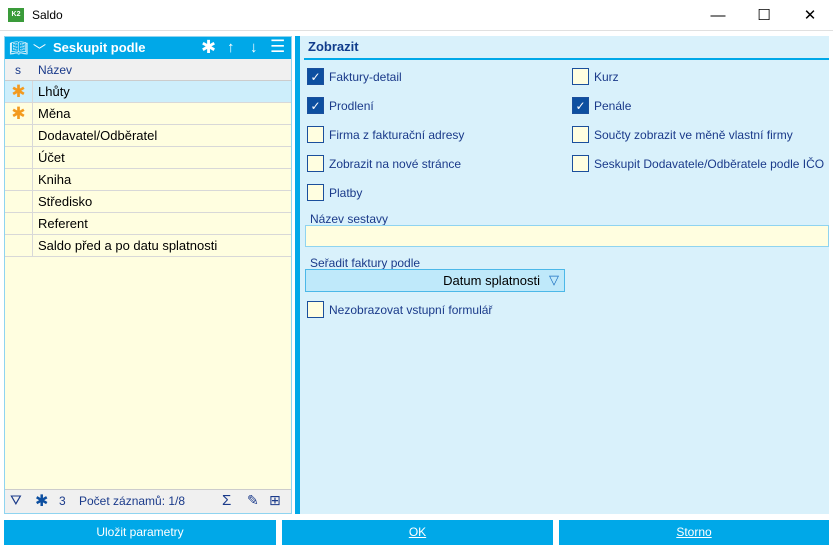  Describe the element at coordinates (231, 47) in the screenshot. I see `arrow-up-icon: ↑` at that location.